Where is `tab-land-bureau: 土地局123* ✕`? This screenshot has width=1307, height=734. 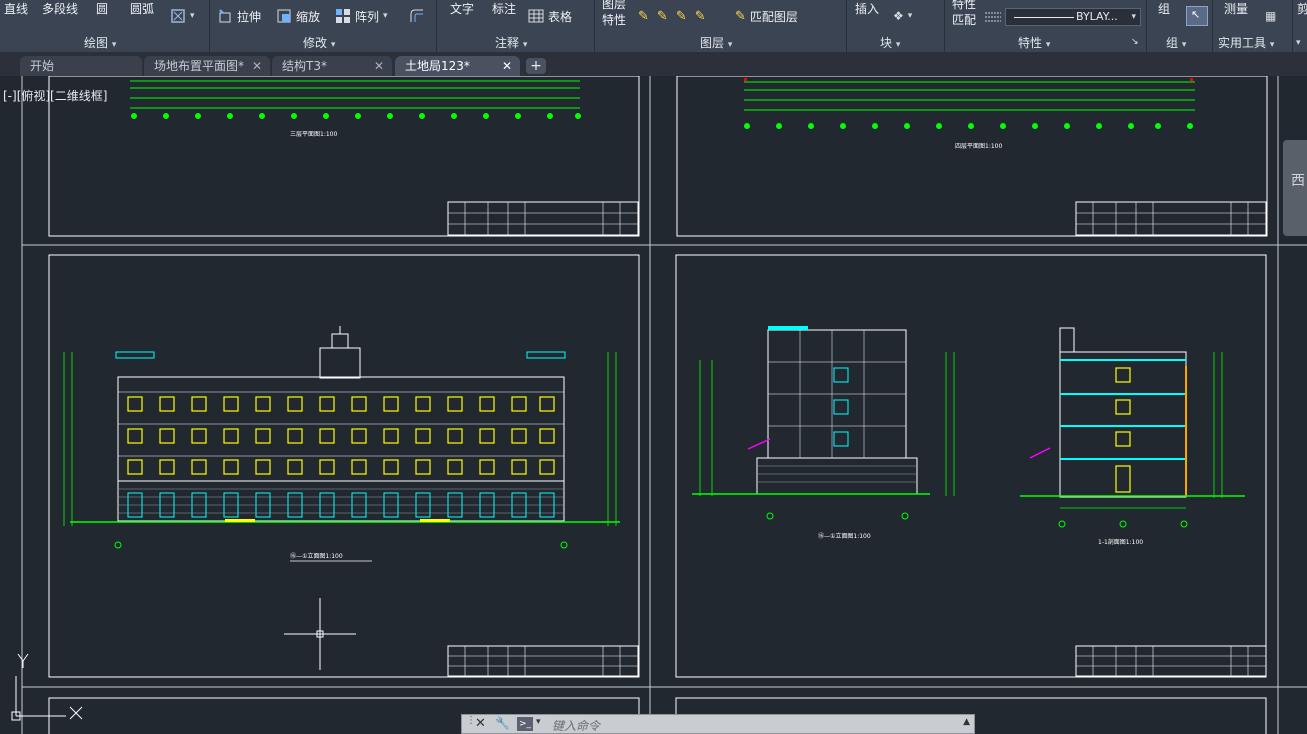 tab-land-bureau: 土地局123* ✕ is located at coordinates (457, 66).